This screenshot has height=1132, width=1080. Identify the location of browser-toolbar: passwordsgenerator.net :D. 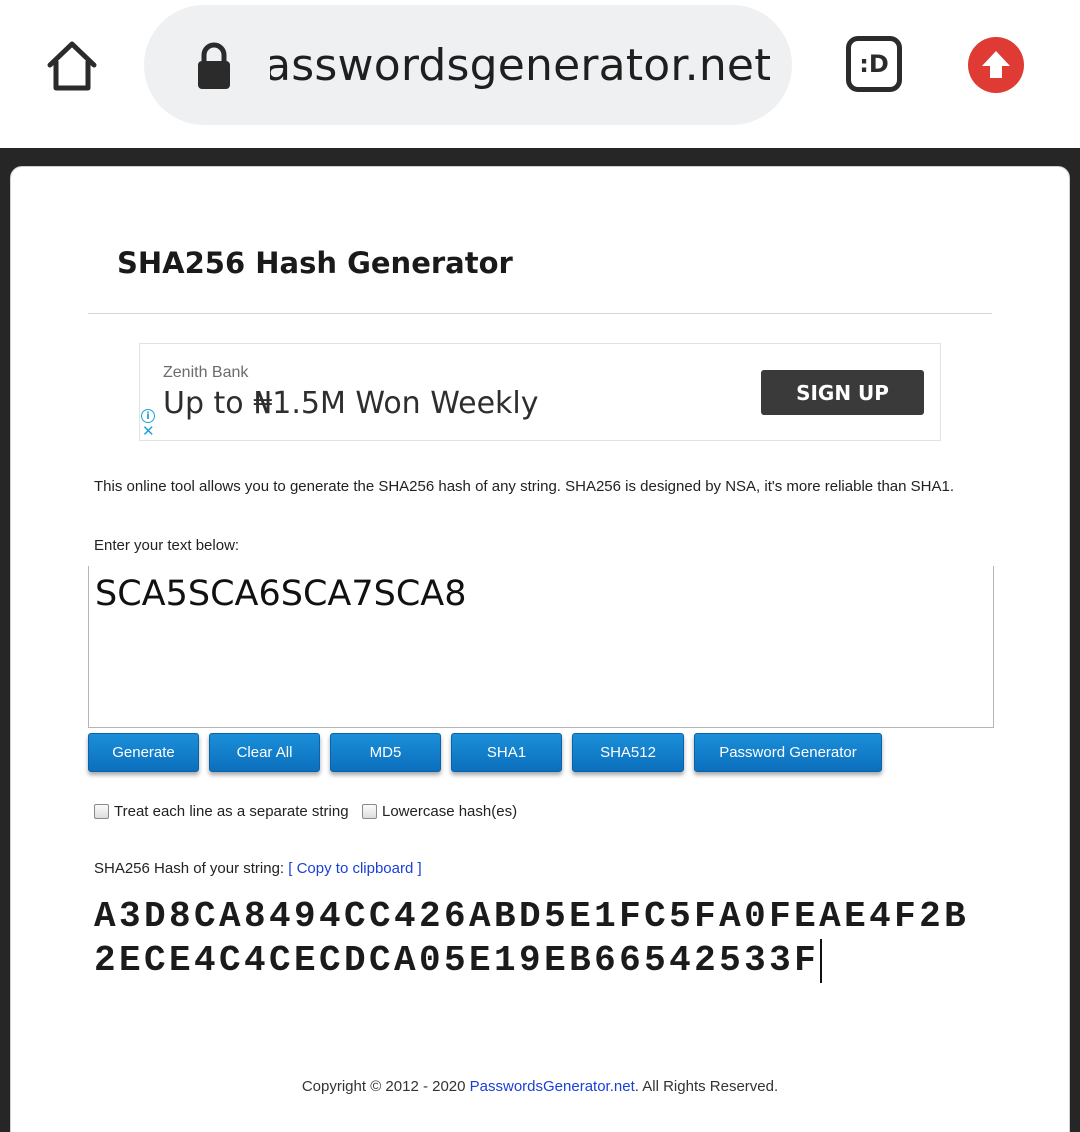
(540, 74).